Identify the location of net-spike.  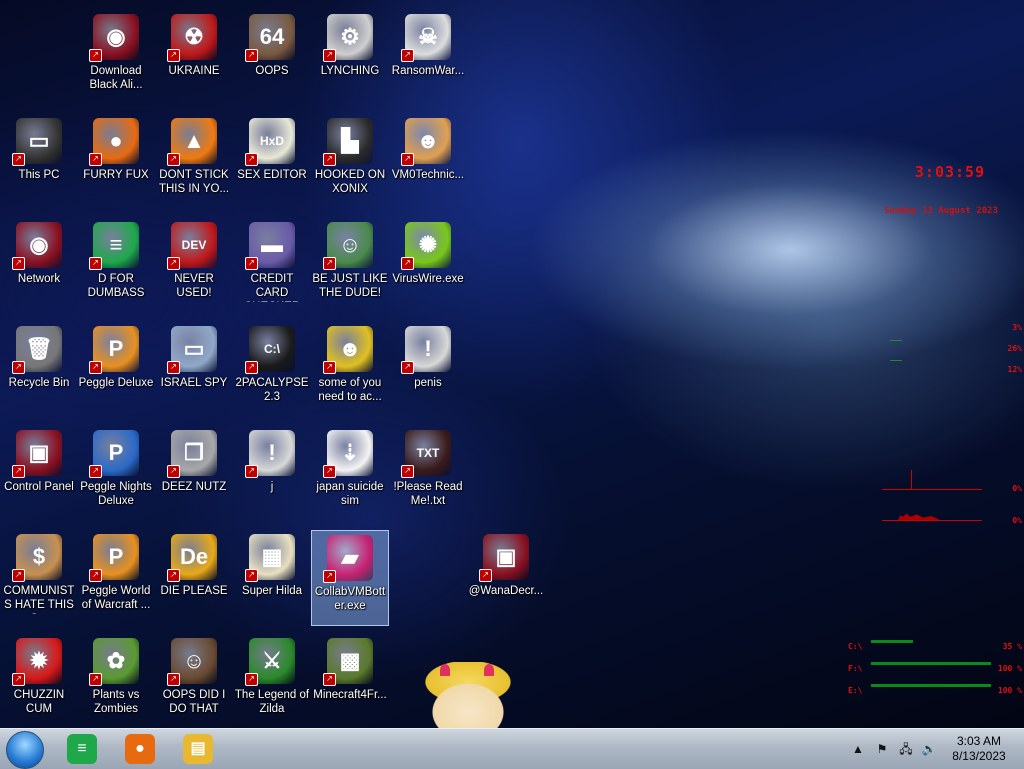
(911, 479).